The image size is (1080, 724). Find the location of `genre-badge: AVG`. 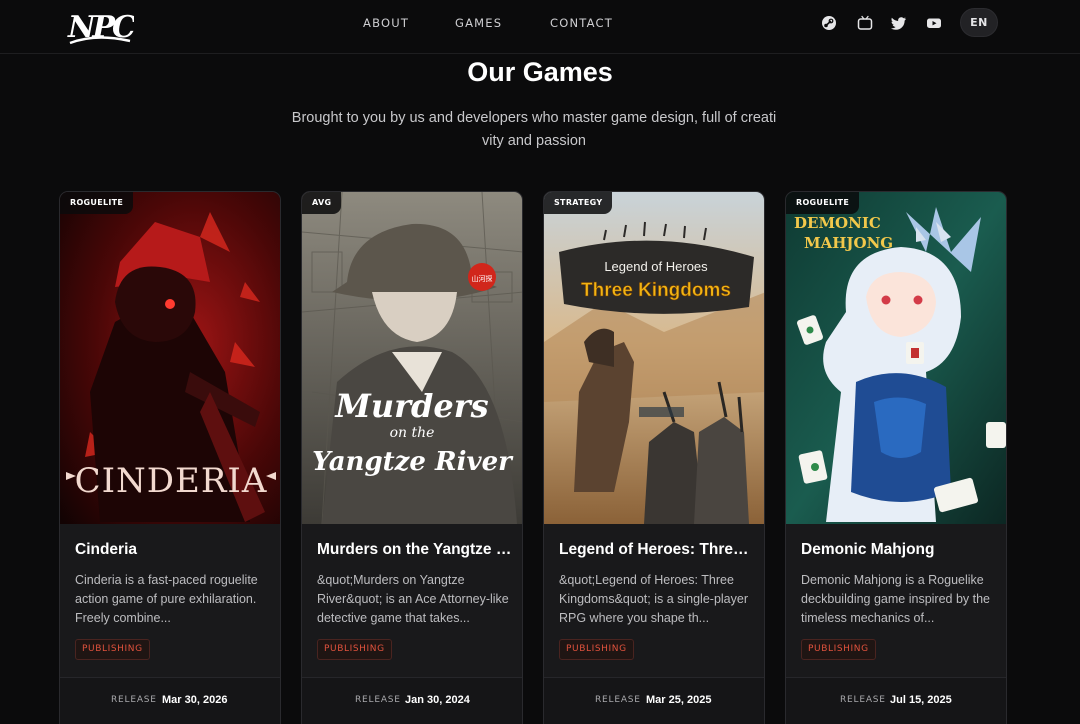

genre-badge: AVG is located at coordinates (322, 203).